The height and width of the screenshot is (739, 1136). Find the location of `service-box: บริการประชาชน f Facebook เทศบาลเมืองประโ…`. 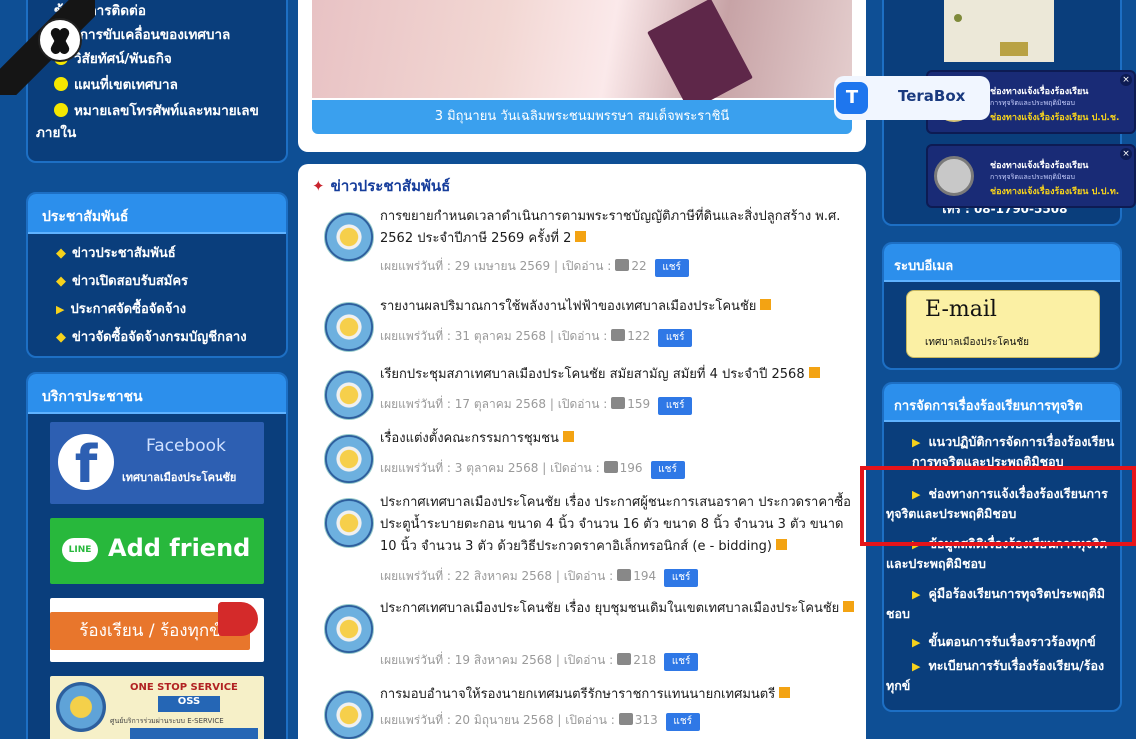

service-box: บริการประชาชน f Facebook เทศบาลเมืองประโ… is located at coordinates (157, 555).